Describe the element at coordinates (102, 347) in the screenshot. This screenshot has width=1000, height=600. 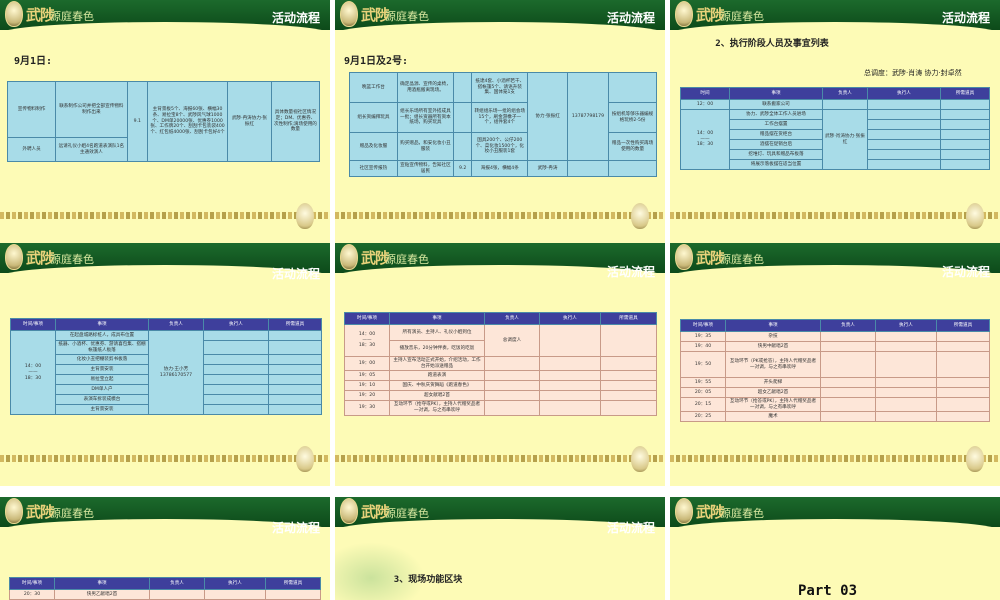
I see `table-cell: 抵器、小酒杯、优惠券、游请喜包集、搭棚帐篷纸人板落` at that location.